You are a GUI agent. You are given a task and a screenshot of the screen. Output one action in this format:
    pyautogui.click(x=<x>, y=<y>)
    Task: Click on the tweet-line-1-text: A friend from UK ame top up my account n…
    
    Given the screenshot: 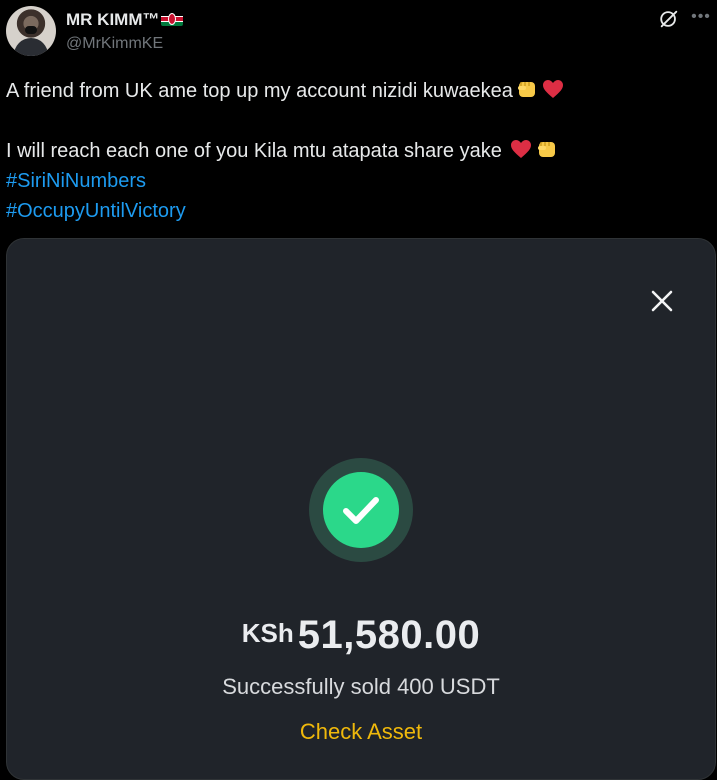 What is the action you would take?
    pyautogui.click(x=259, y=91)
    